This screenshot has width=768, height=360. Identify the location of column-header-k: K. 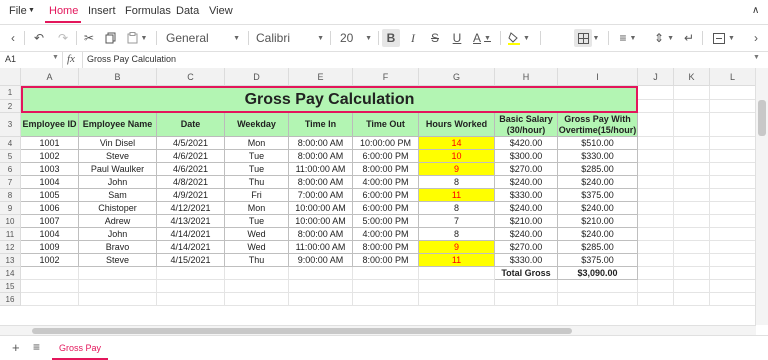
(692, 77).